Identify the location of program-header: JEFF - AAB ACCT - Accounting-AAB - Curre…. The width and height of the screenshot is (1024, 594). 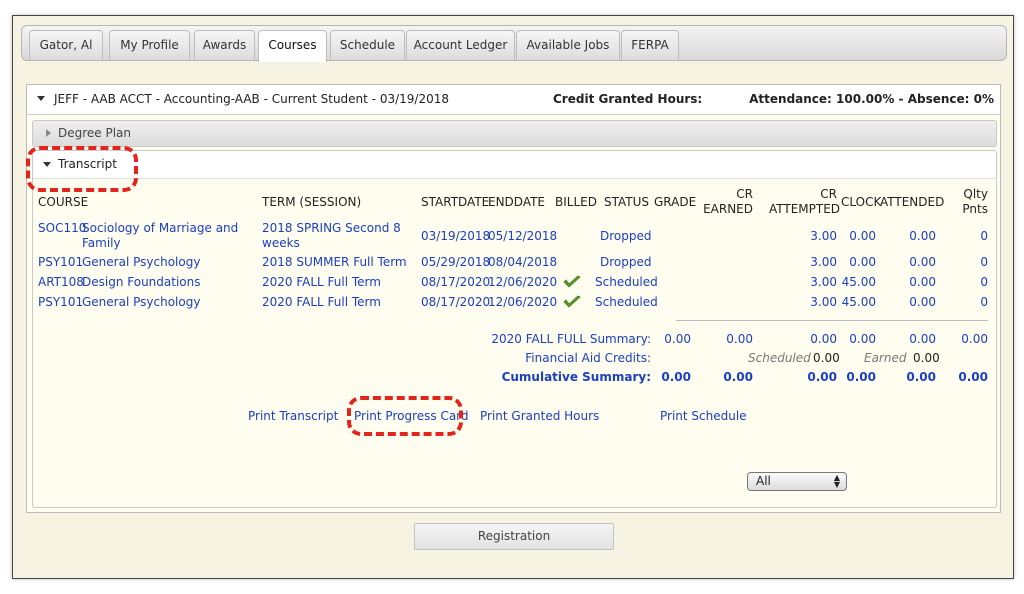
(513, 100).